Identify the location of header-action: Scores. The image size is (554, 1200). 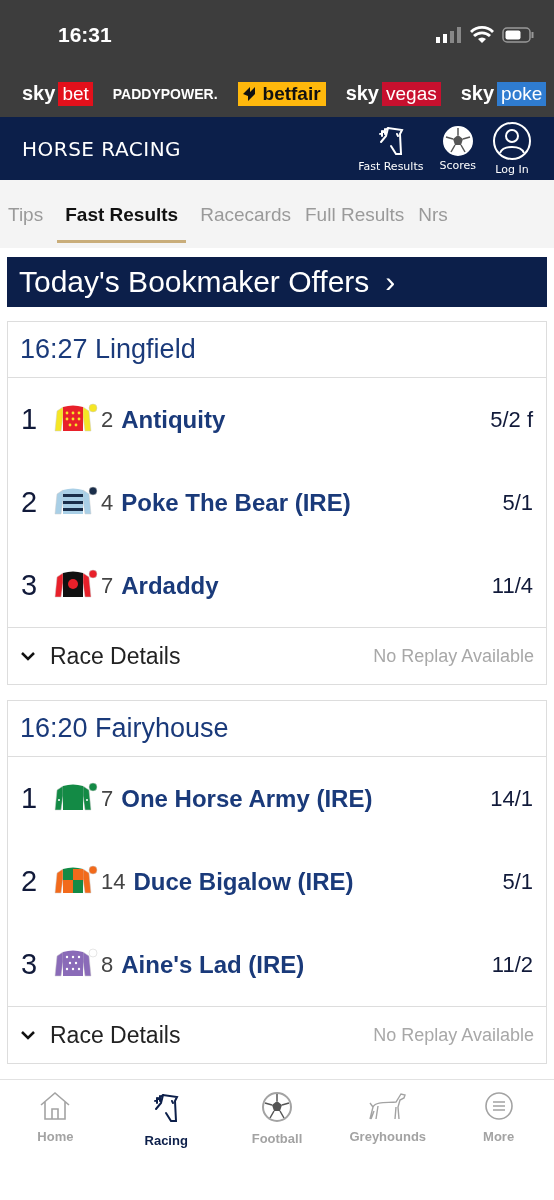
(457, 148).